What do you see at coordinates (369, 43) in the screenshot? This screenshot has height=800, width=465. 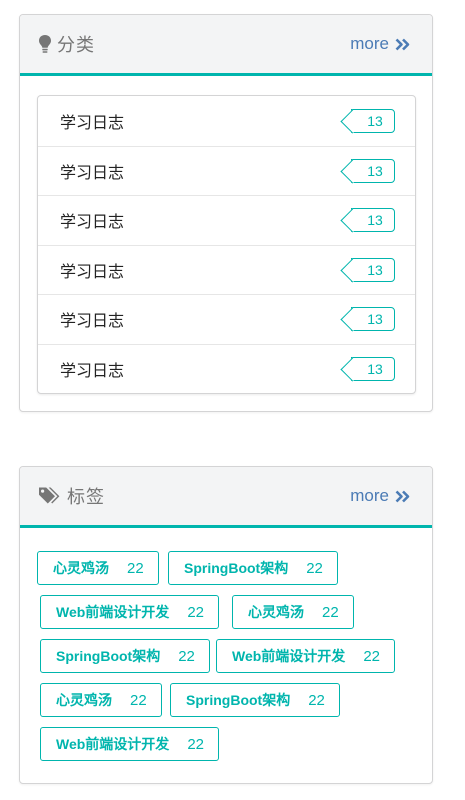 I see `categories-more-label: more` at bounding box center [369, 43].